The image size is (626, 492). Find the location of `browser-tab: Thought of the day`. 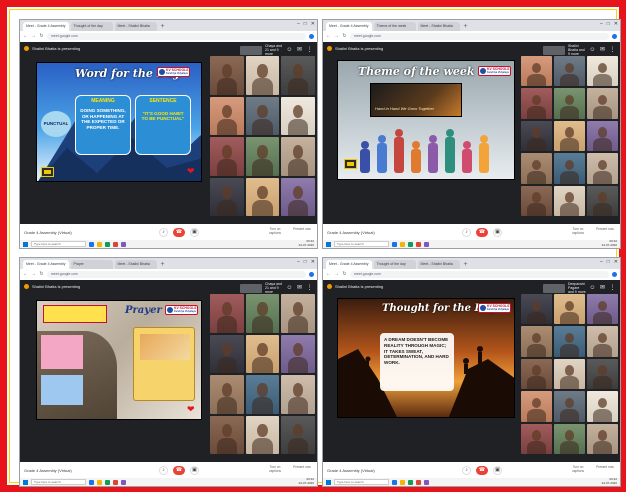

browser-tab: Thought of the day is located at coordinates (394, 264).